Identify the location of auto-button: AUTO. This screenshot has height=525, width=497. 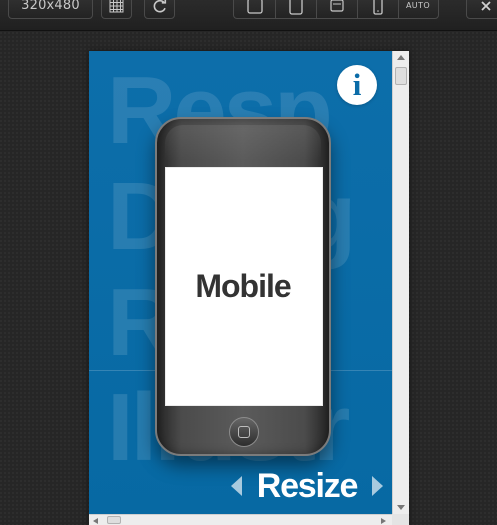
(418, 9).